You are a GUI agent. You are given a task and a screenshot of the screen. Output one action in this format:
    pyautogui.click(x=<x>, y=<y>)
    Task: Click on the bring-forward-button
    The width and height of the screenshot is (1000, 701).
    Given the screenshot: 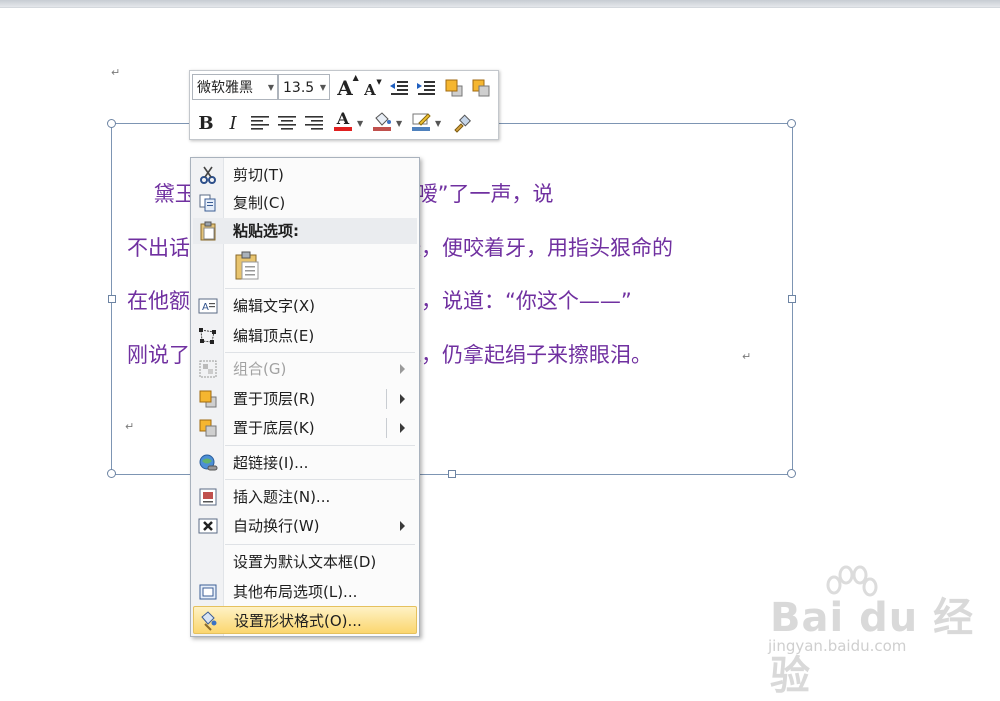 What is the action you would take?
    pyautogui.click(x=454, y=88)
    